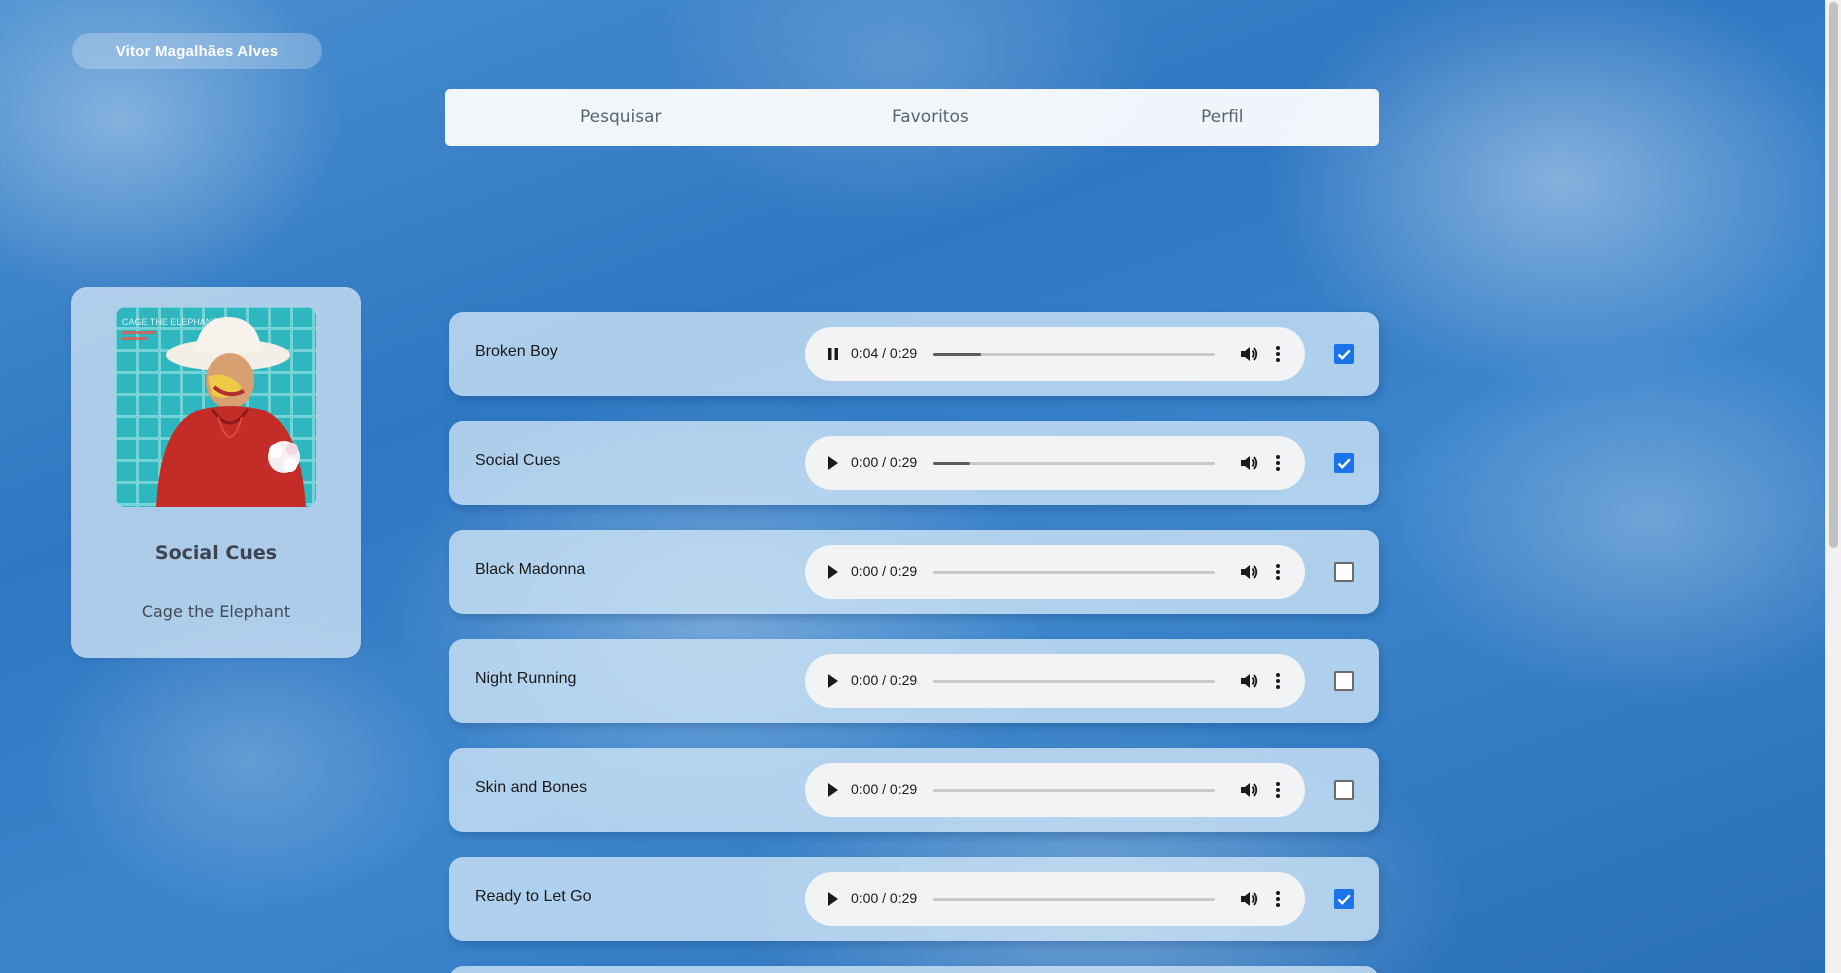  Describe the element at coordinates (530, 569) in the screenshot. I see `track-name: Black Madonna` at that location.